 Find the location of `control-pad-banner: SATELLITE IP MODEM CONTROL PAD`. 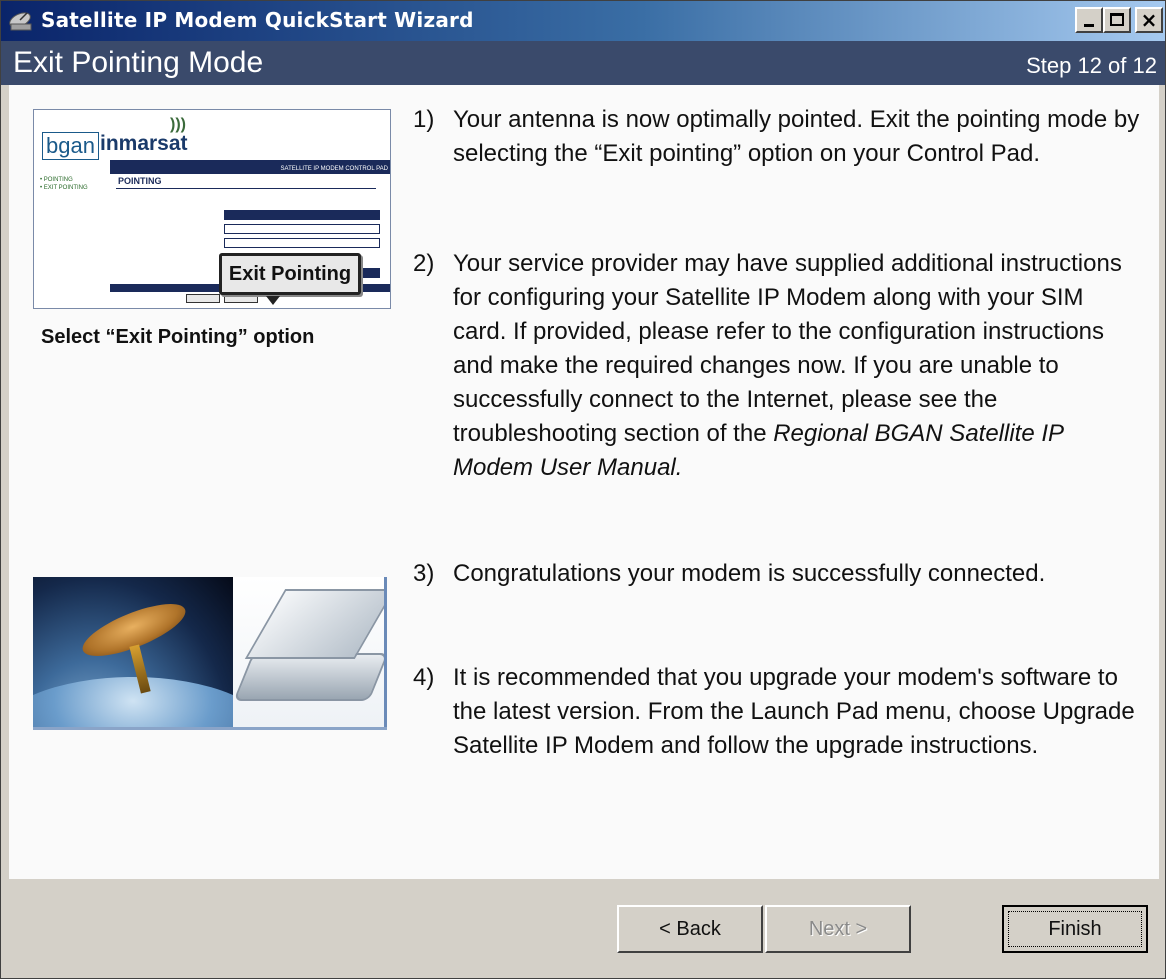

control-pad-banner: SATELLITE IP MODEM CONTROL PAD is located at coordinates (250, 169).